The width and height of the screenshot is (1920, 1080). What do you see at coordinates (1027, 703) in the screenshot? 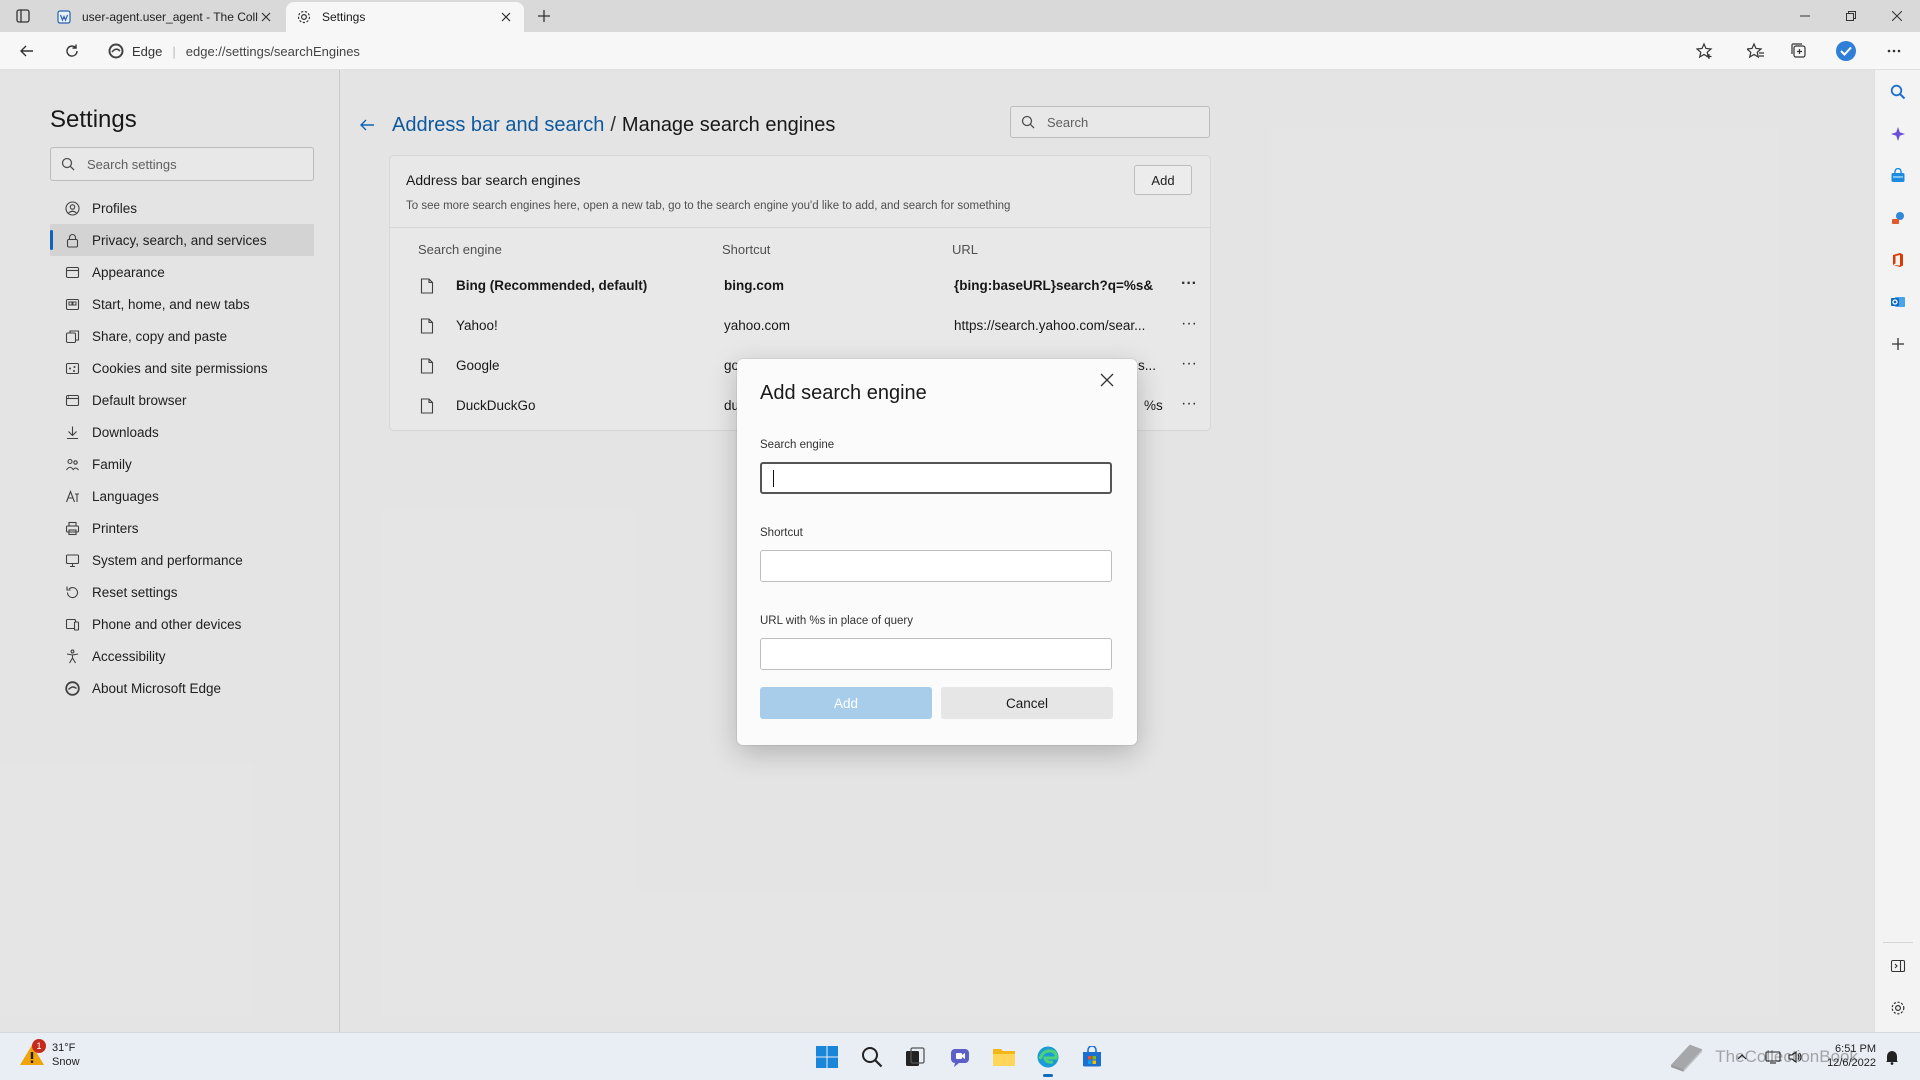
I see `cancel-button: Cancel` at bounding box center [1027, 703].